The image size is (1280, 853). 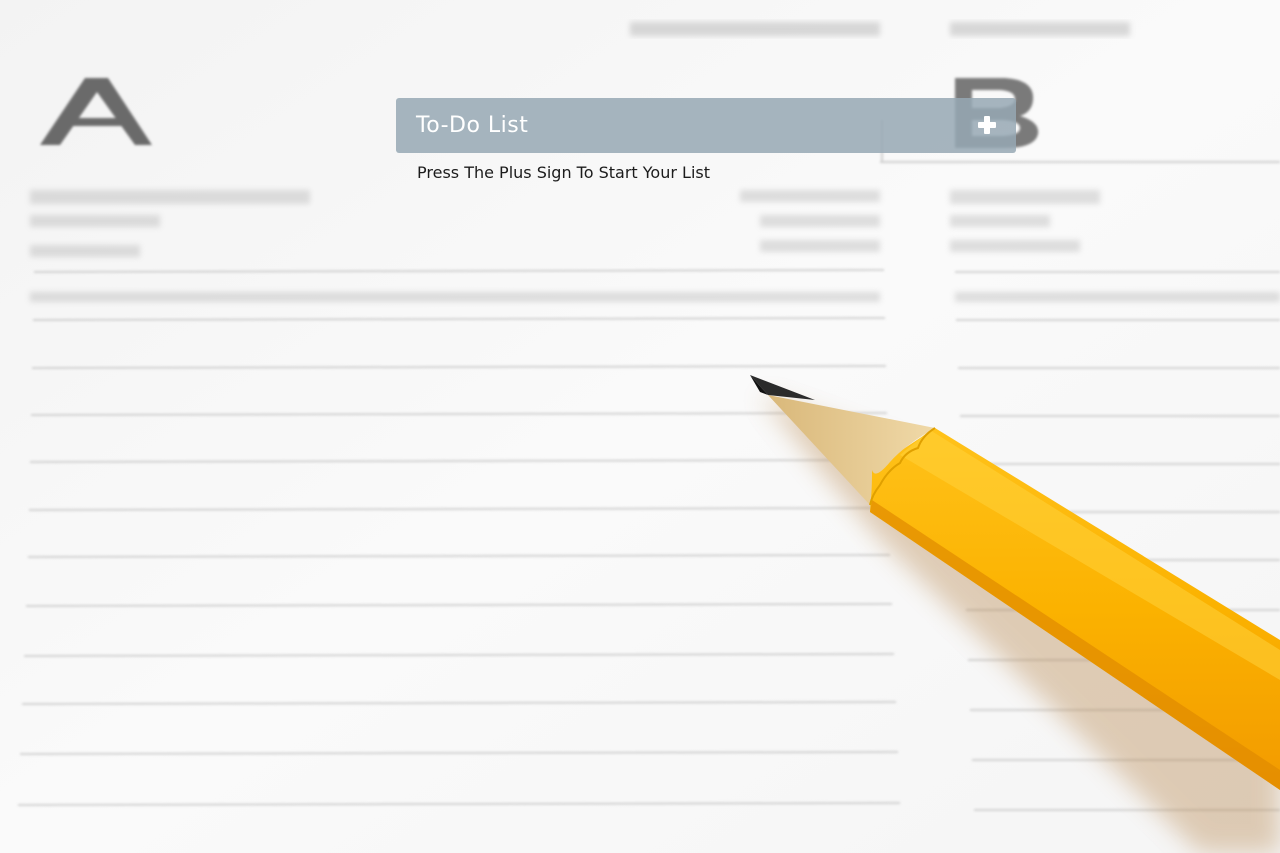 I want to click on todo-header-bar: To-Do List, so click(x=706, y=125).